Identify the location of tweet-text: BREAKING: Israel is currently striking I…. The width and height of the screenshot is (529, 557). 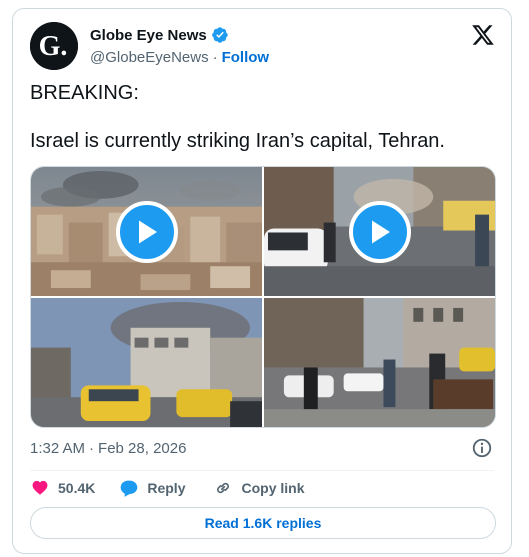
(237, 117).